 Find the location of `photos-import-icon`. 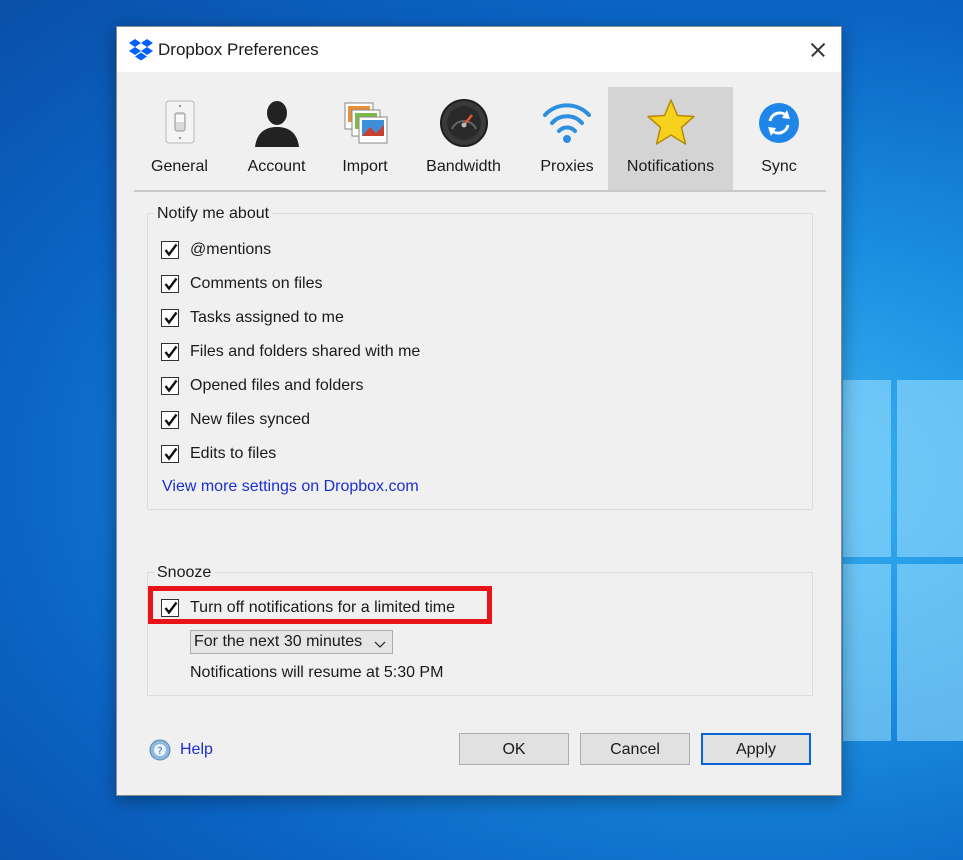

photos-import-icon is located at coordinates (365, 123).